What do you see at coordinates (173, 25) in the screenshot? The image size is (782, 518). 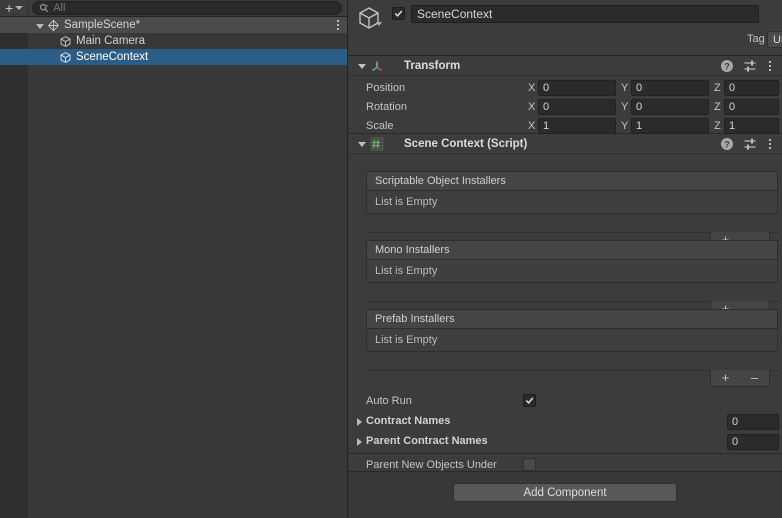 I see `hierarchy-row-scene: SampleScene*` at bounding box center [173, 25].